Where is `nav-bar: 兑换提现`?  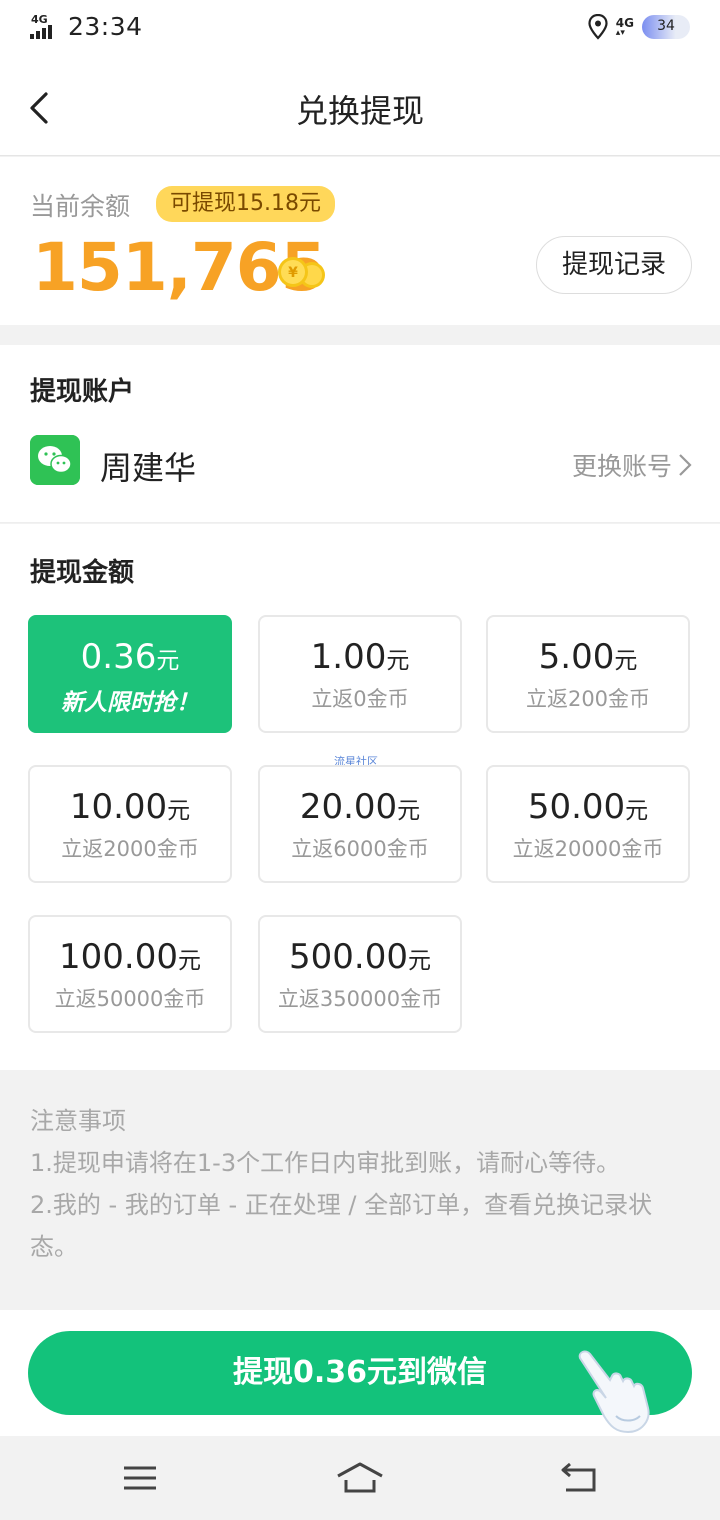
nav-bar: 兑换提现 is located at coordinates (360, 107).